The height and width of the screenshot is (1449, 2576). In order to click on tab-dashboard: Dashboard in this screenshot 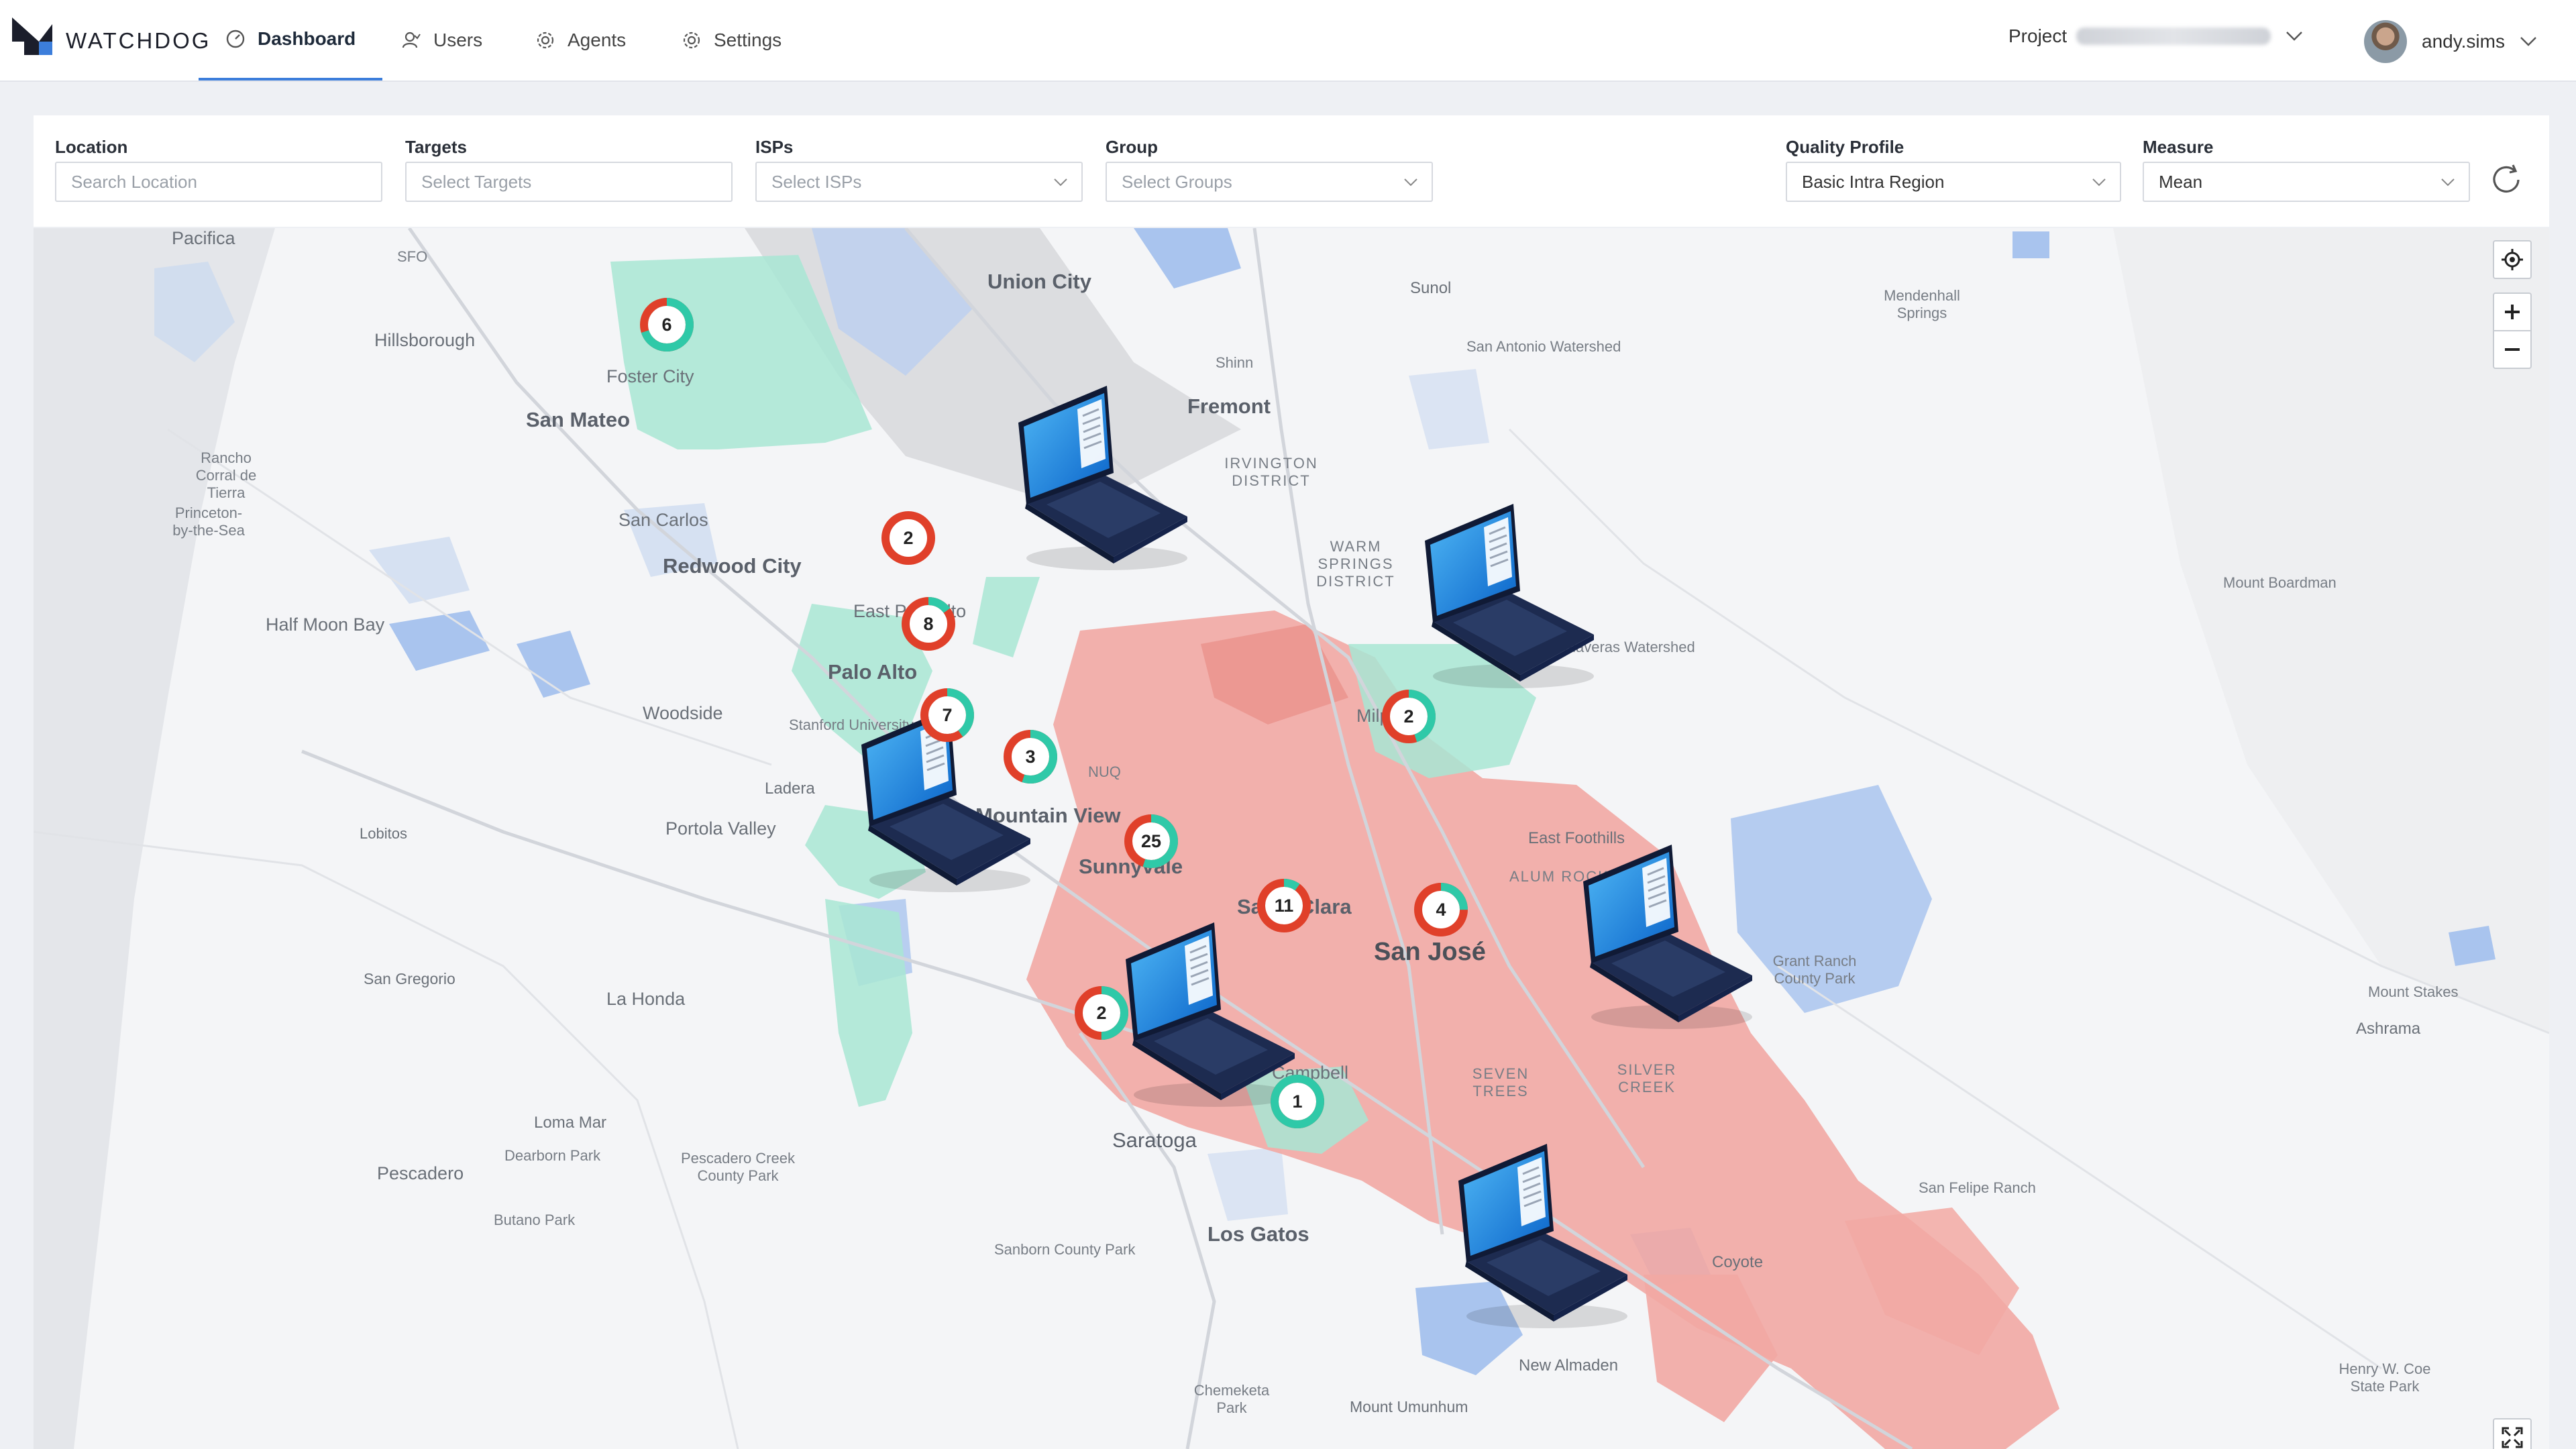, I will do `click(291, 40)`.